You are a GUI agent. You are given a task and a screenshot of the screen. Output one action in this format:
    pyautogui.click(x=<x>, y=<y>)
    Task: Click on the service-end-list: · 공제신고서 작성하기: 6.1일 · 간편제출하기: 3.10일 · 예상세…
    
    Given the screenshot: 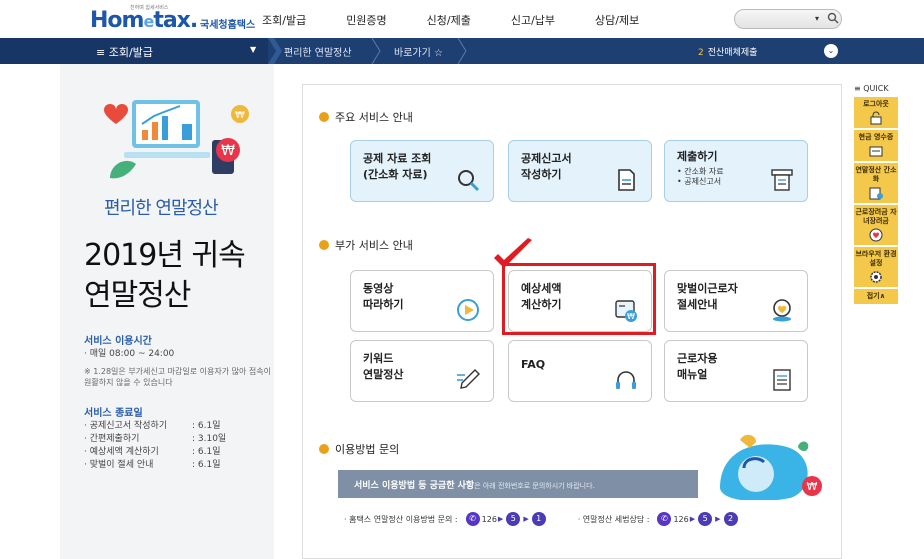 What is the action you would take?
    pyautogui.click(x=155, y=446)
    